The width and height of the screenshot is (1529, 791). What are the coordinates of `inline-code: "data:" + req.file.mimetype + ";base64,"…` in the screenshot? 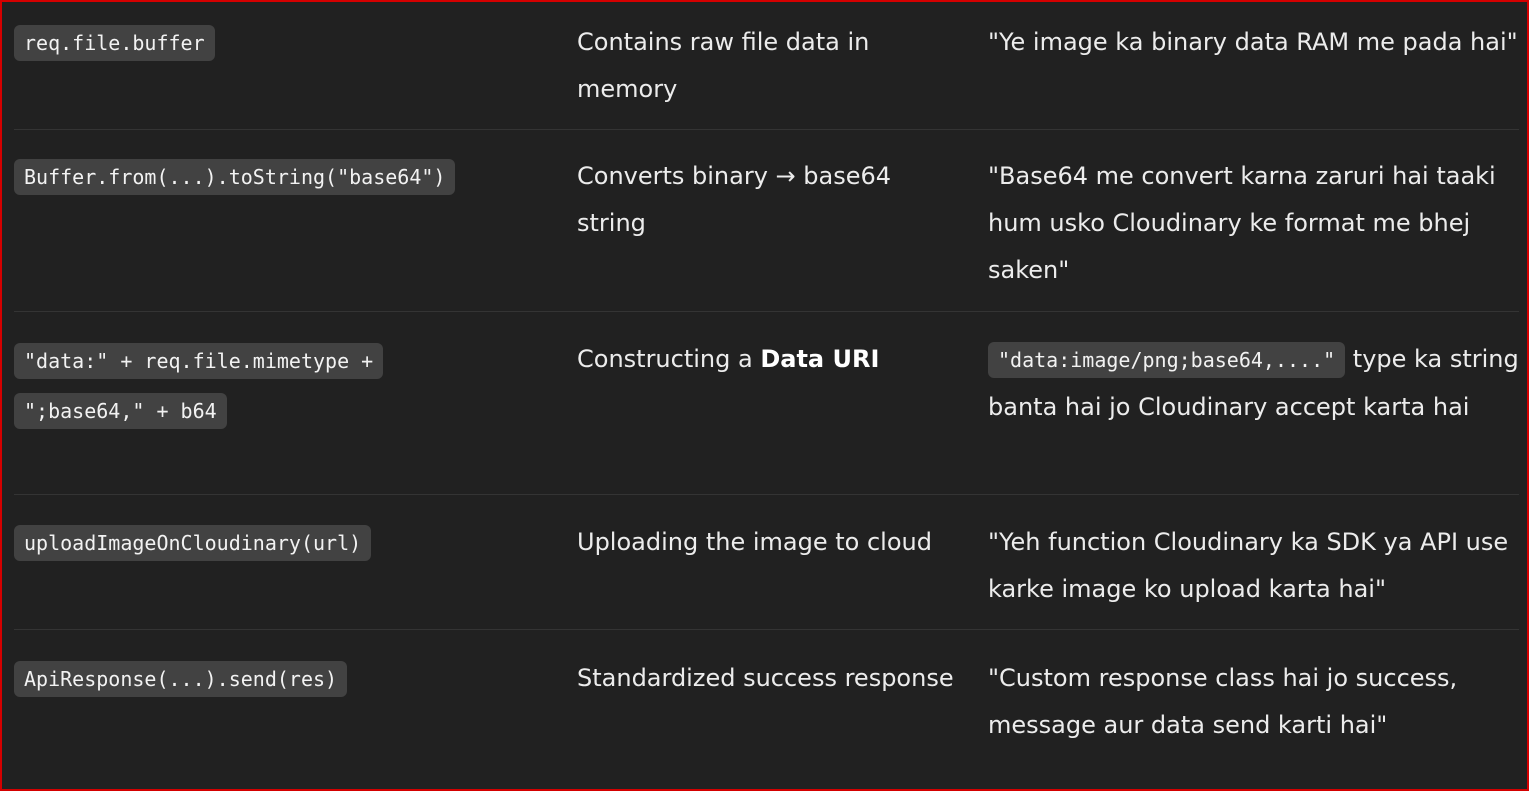 It's located at (199, 386).